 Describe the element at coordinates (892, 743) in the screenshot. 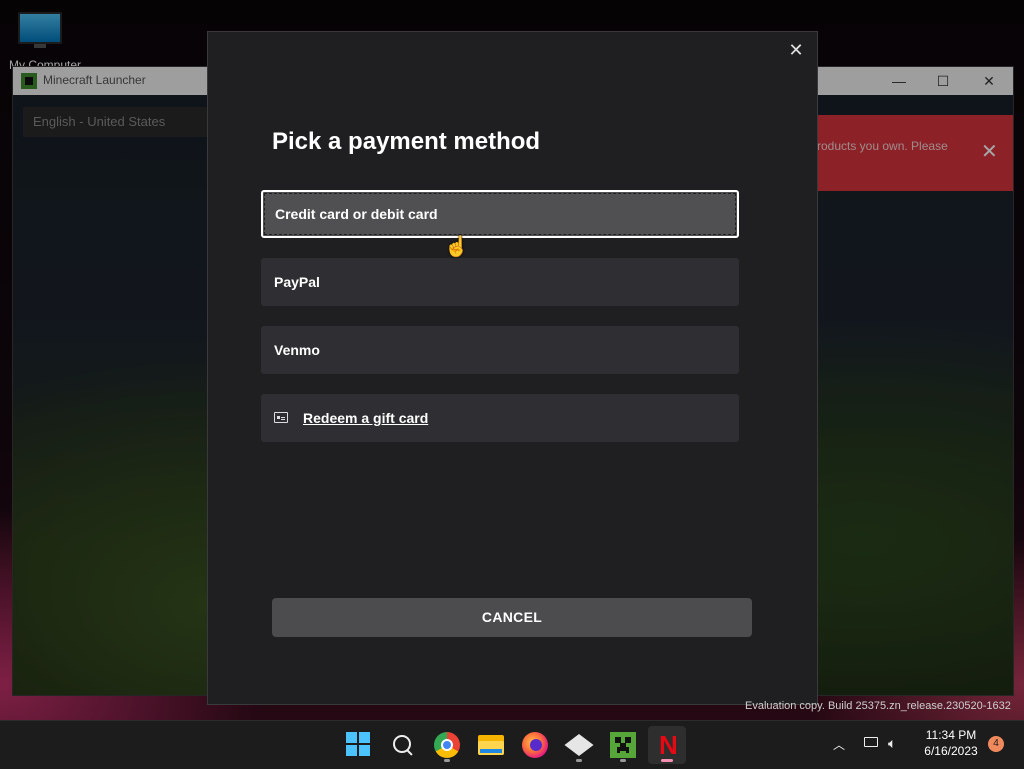

I see `speaker-icon: 🔈︎` at that location.